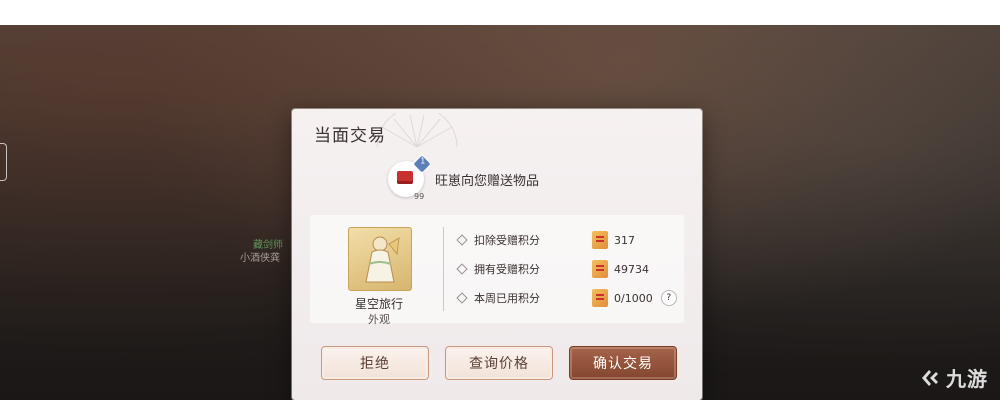 The width and height of the screenshot is (1000, 400). Describe the element at coordinates (552, 269) in the screenshot. I see `stat-row-owned: 拥有受赠积分 49734` at that location.